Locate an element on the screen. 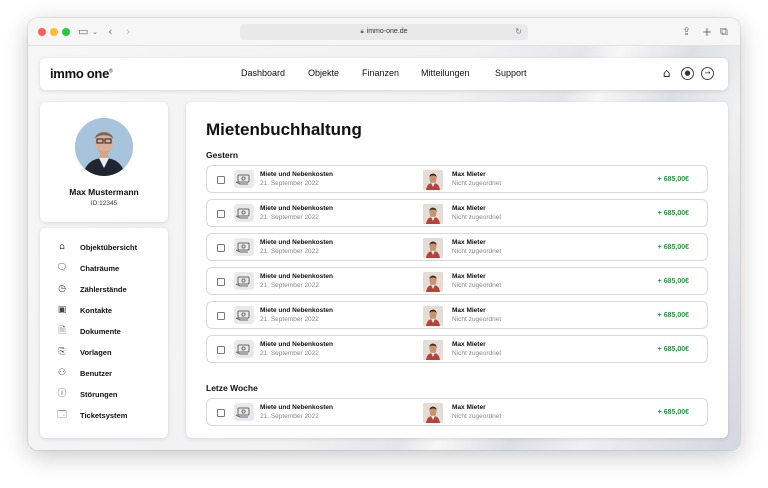 This screenshot has width=768, height=488. chat-icon: 🗨︎ is located at coordinates (62, 268).